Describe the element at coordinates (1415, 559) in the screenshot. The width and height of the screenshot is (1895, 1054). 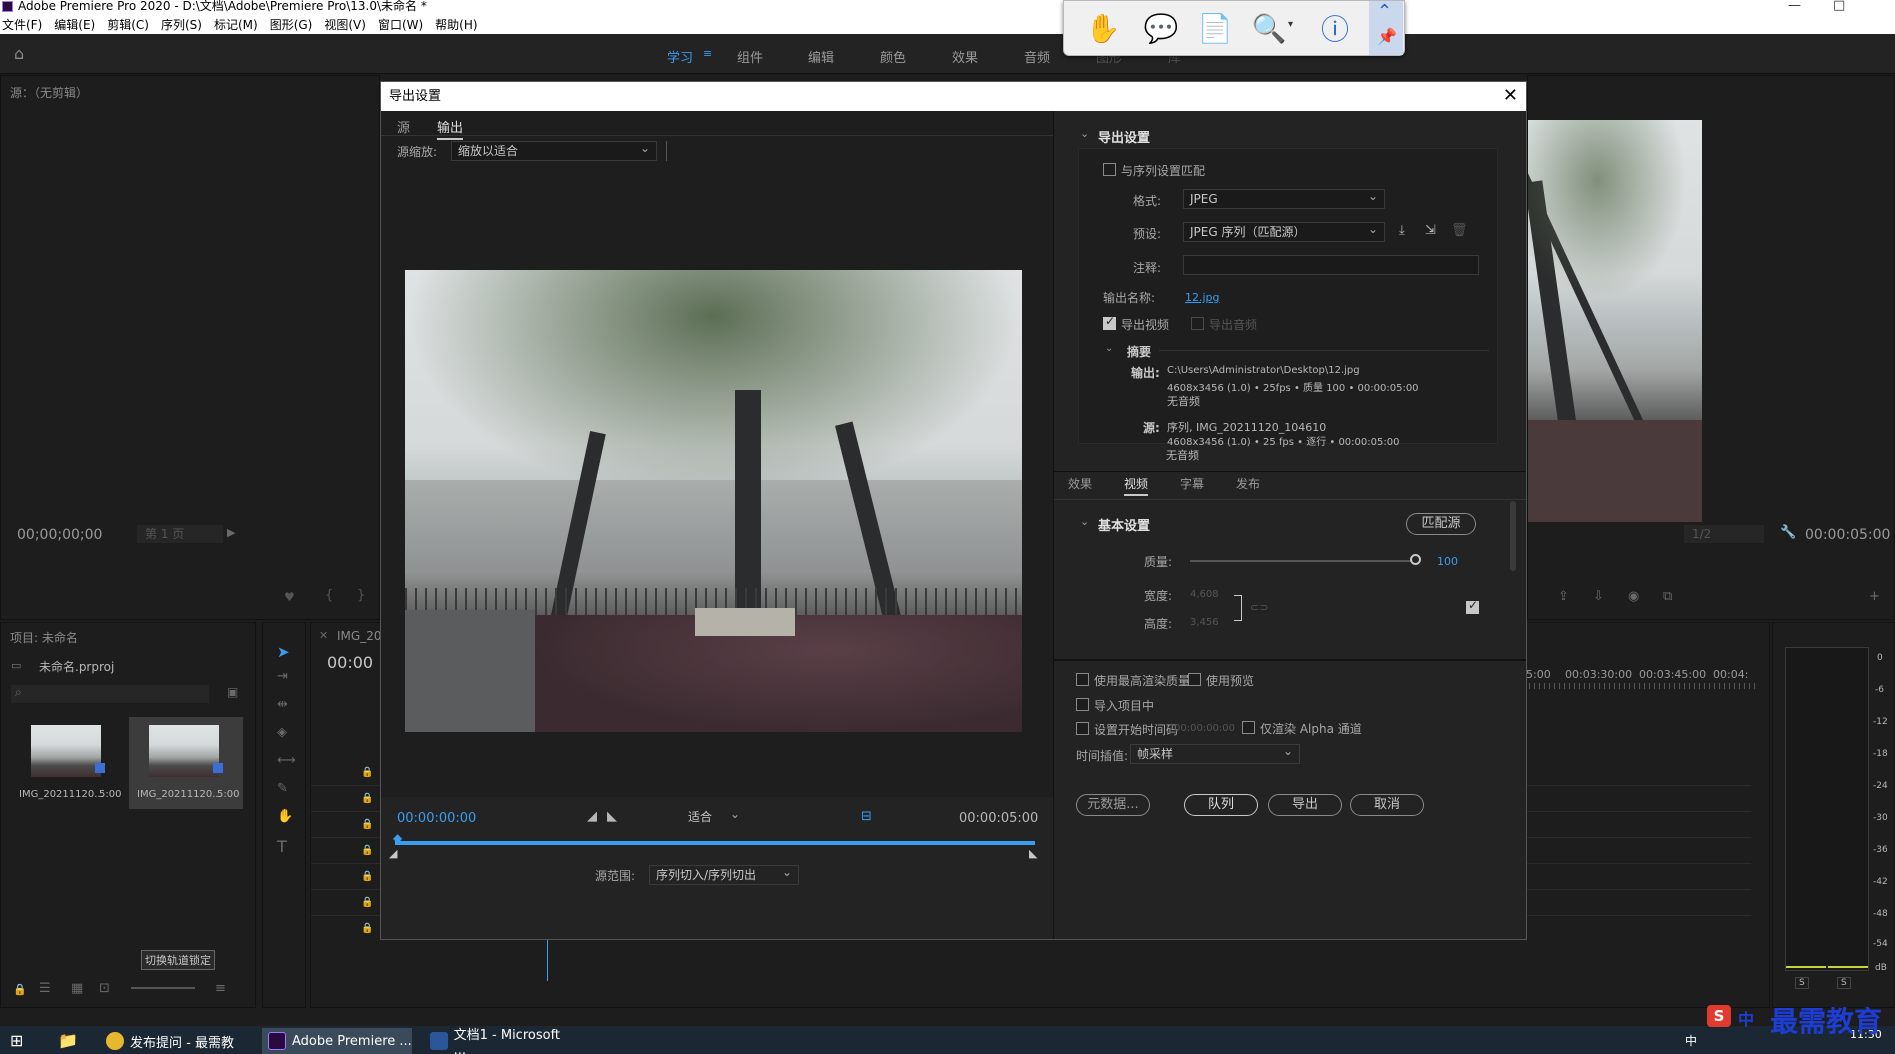
I see `quality-slider-handle` at that location.